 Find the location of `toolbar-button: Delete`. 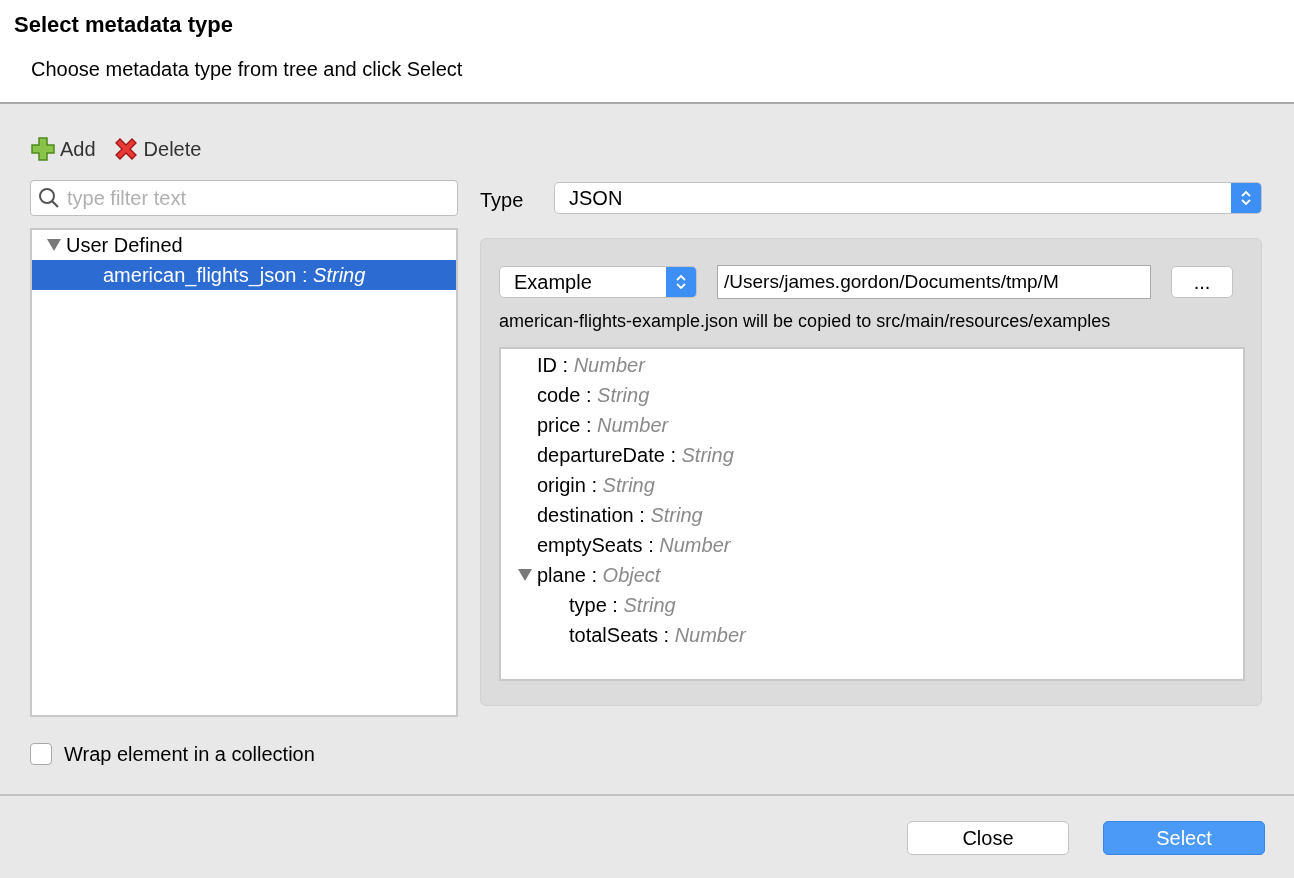

toolbar-button: Delete is located at coordinates (156, 149).